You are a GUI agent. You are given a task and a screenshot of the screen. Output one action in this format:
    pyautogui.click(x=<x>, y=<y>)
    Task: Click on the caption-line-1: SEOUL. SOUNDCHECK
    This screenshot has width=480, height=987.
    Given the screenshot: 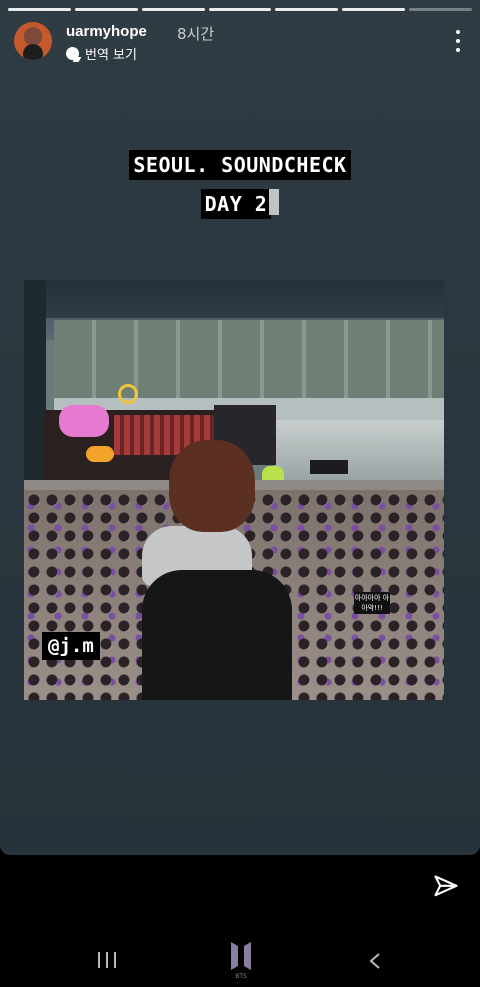 What is the action you would take?
    pyautogui.click(x=240, y=165)
    